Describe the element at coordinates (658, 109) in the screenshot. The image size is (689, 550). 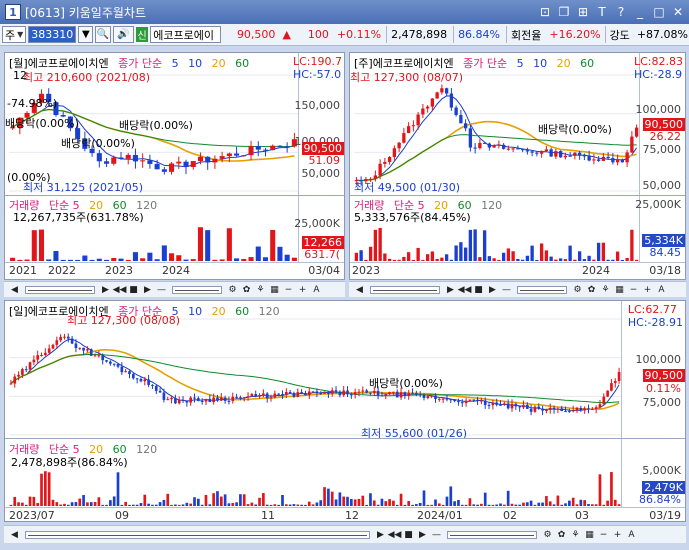
I see `weekly-ytick: 100,000` at that location.